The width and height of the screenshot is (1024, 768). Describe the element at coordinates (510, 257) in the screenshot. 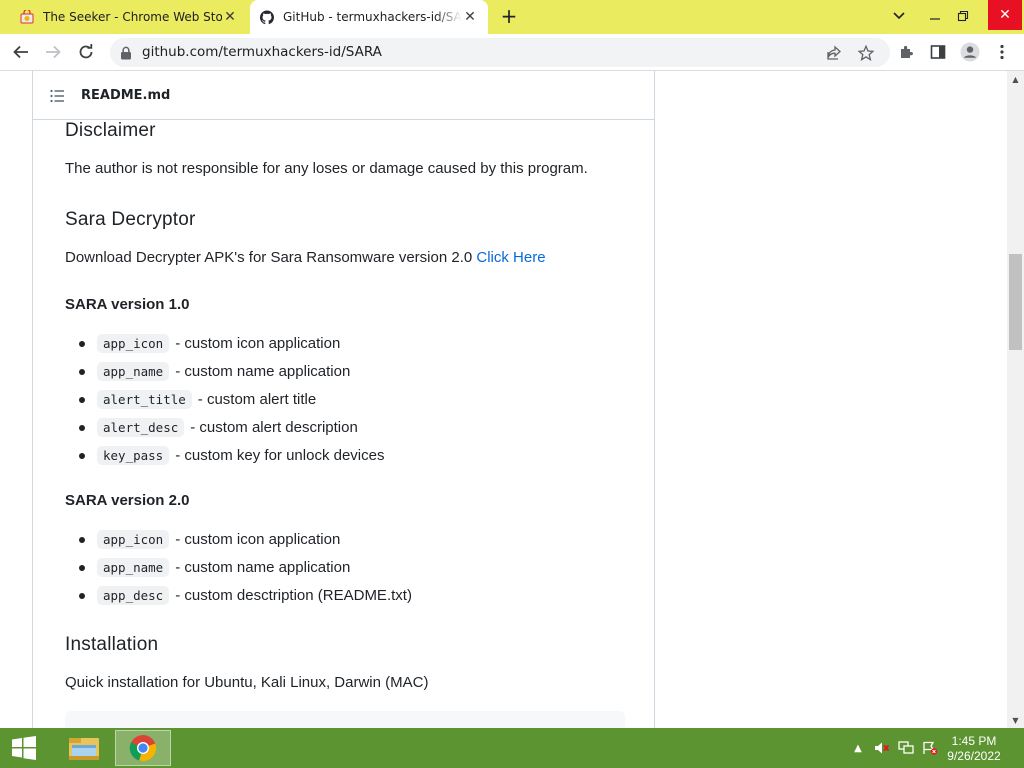

I see `click-here-link: Click Here` at that location.